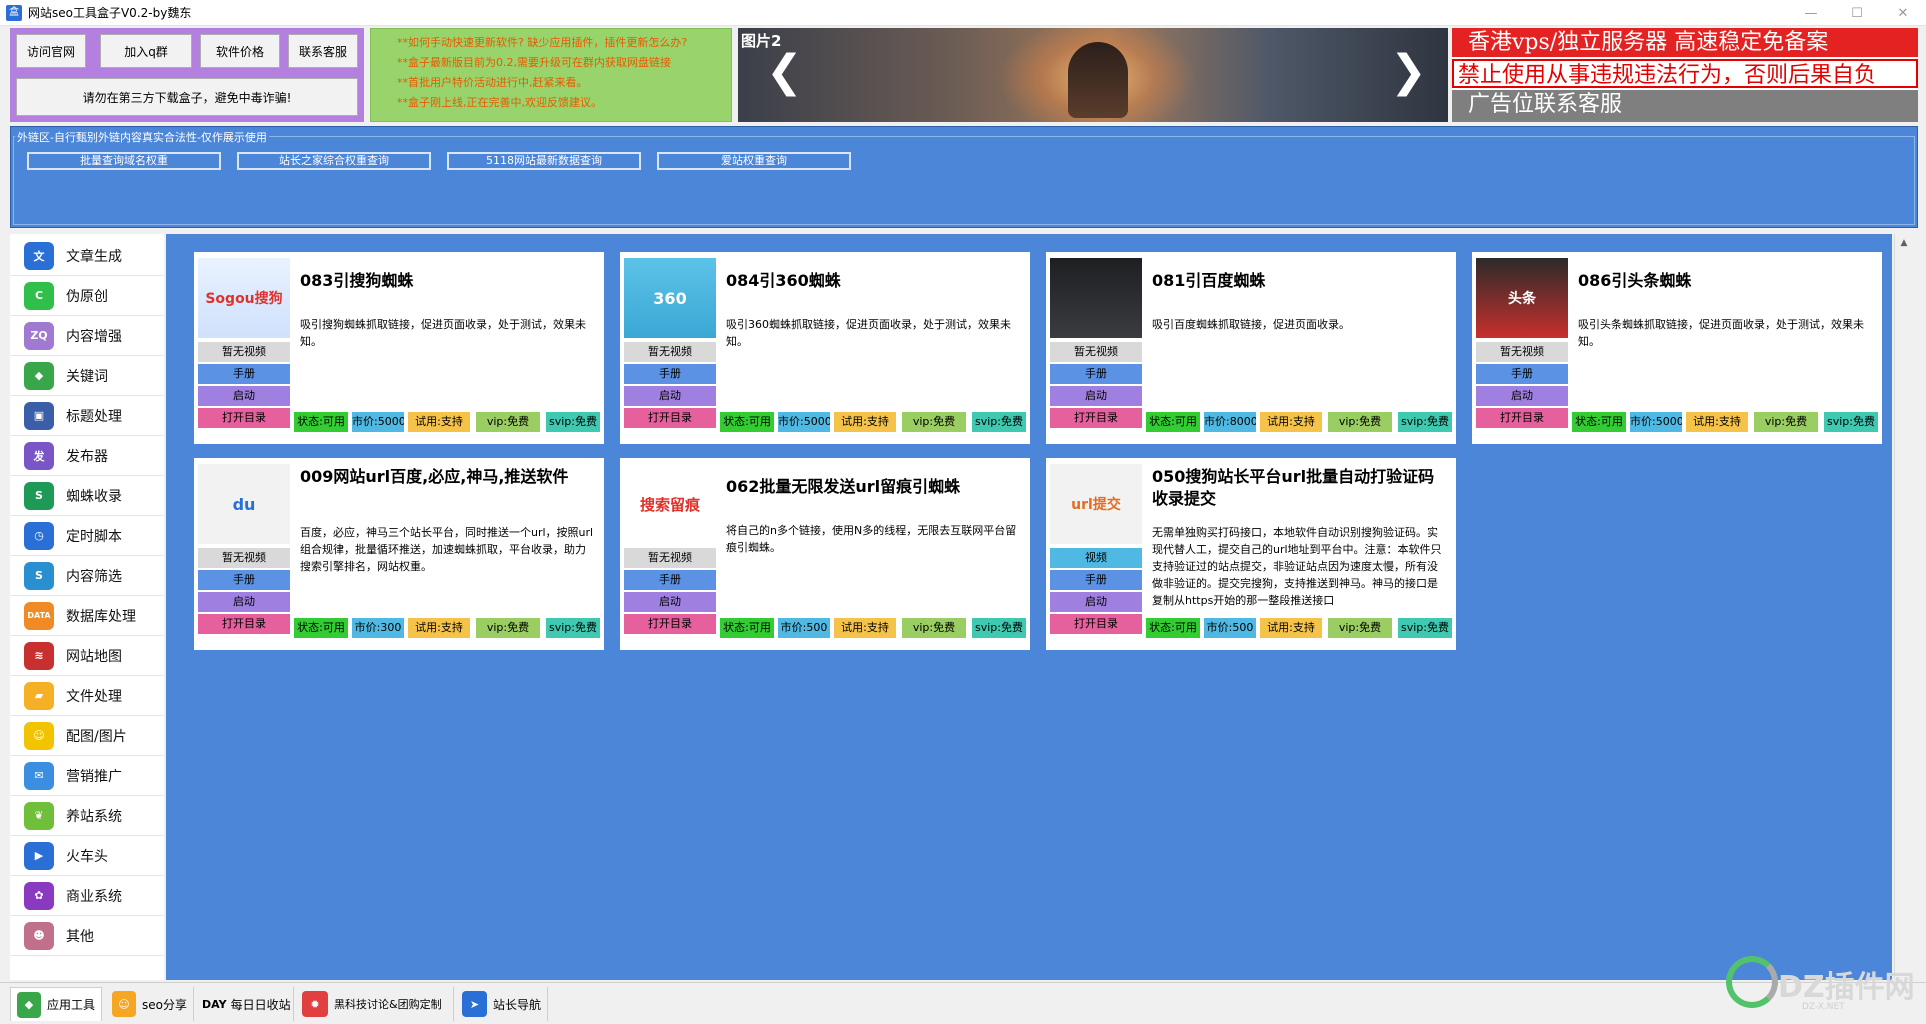 Image resolution: width=1926 pixels, height=1024 pixels. I want to click on carousel-next-icon: ❯, so click(1408, 72).